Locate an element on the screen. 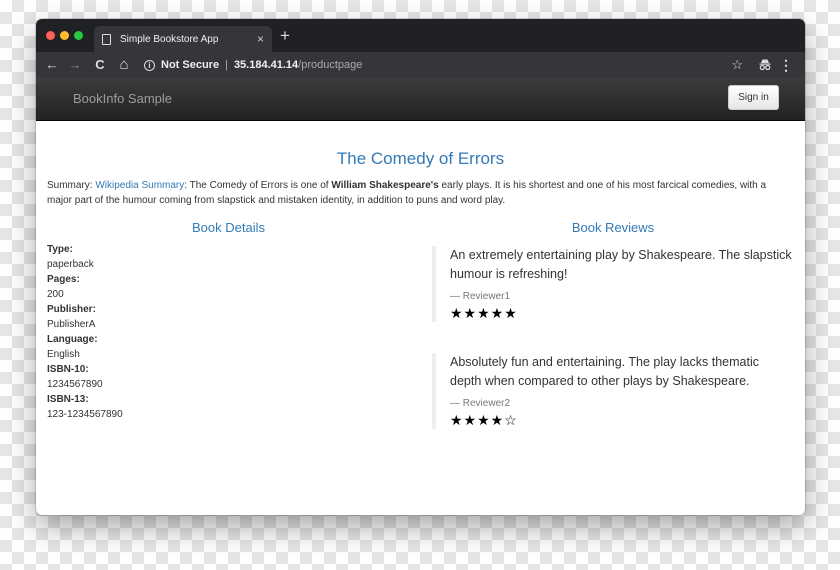  detail-label: ISBN-13: is located at coordinates (68, 399).